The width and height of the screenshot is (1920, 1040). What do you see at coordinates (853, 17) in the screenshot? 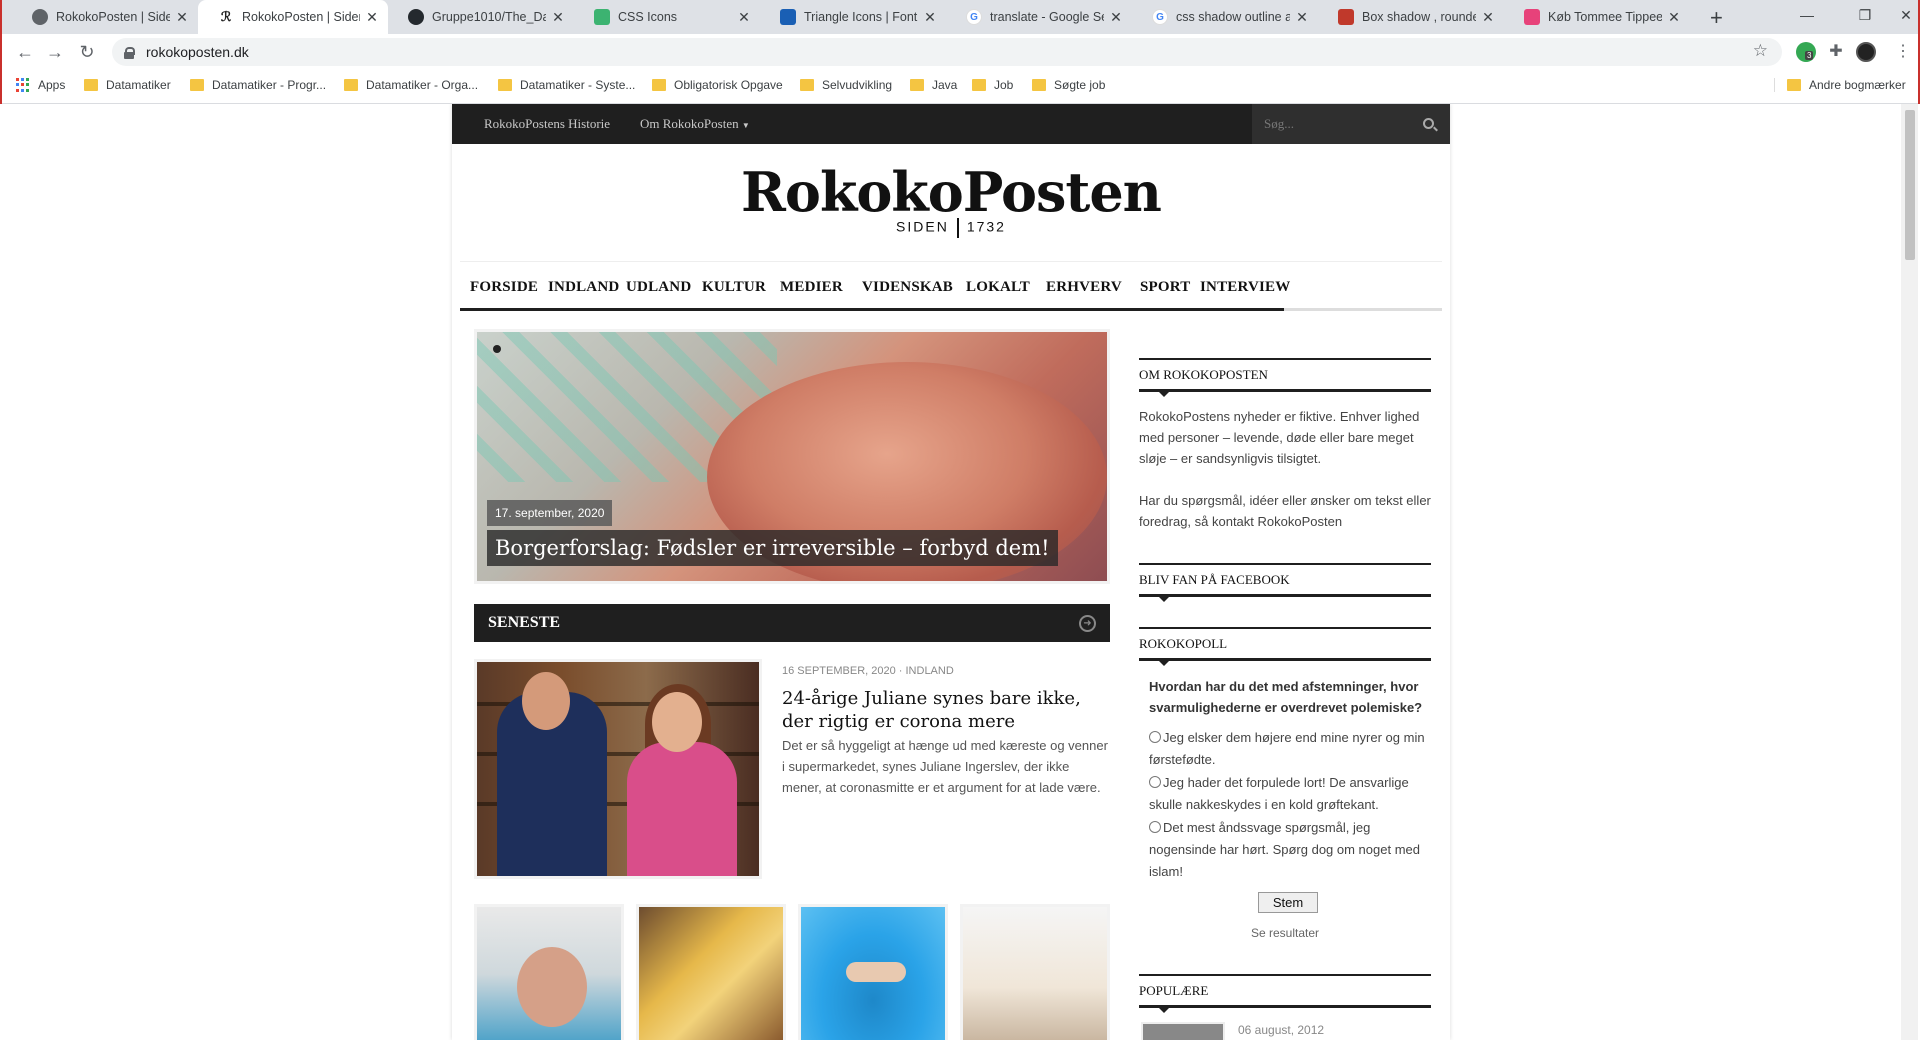
I see `tab: Triangle Icons | Font Aw ✕` at bounding box center [853, 17].